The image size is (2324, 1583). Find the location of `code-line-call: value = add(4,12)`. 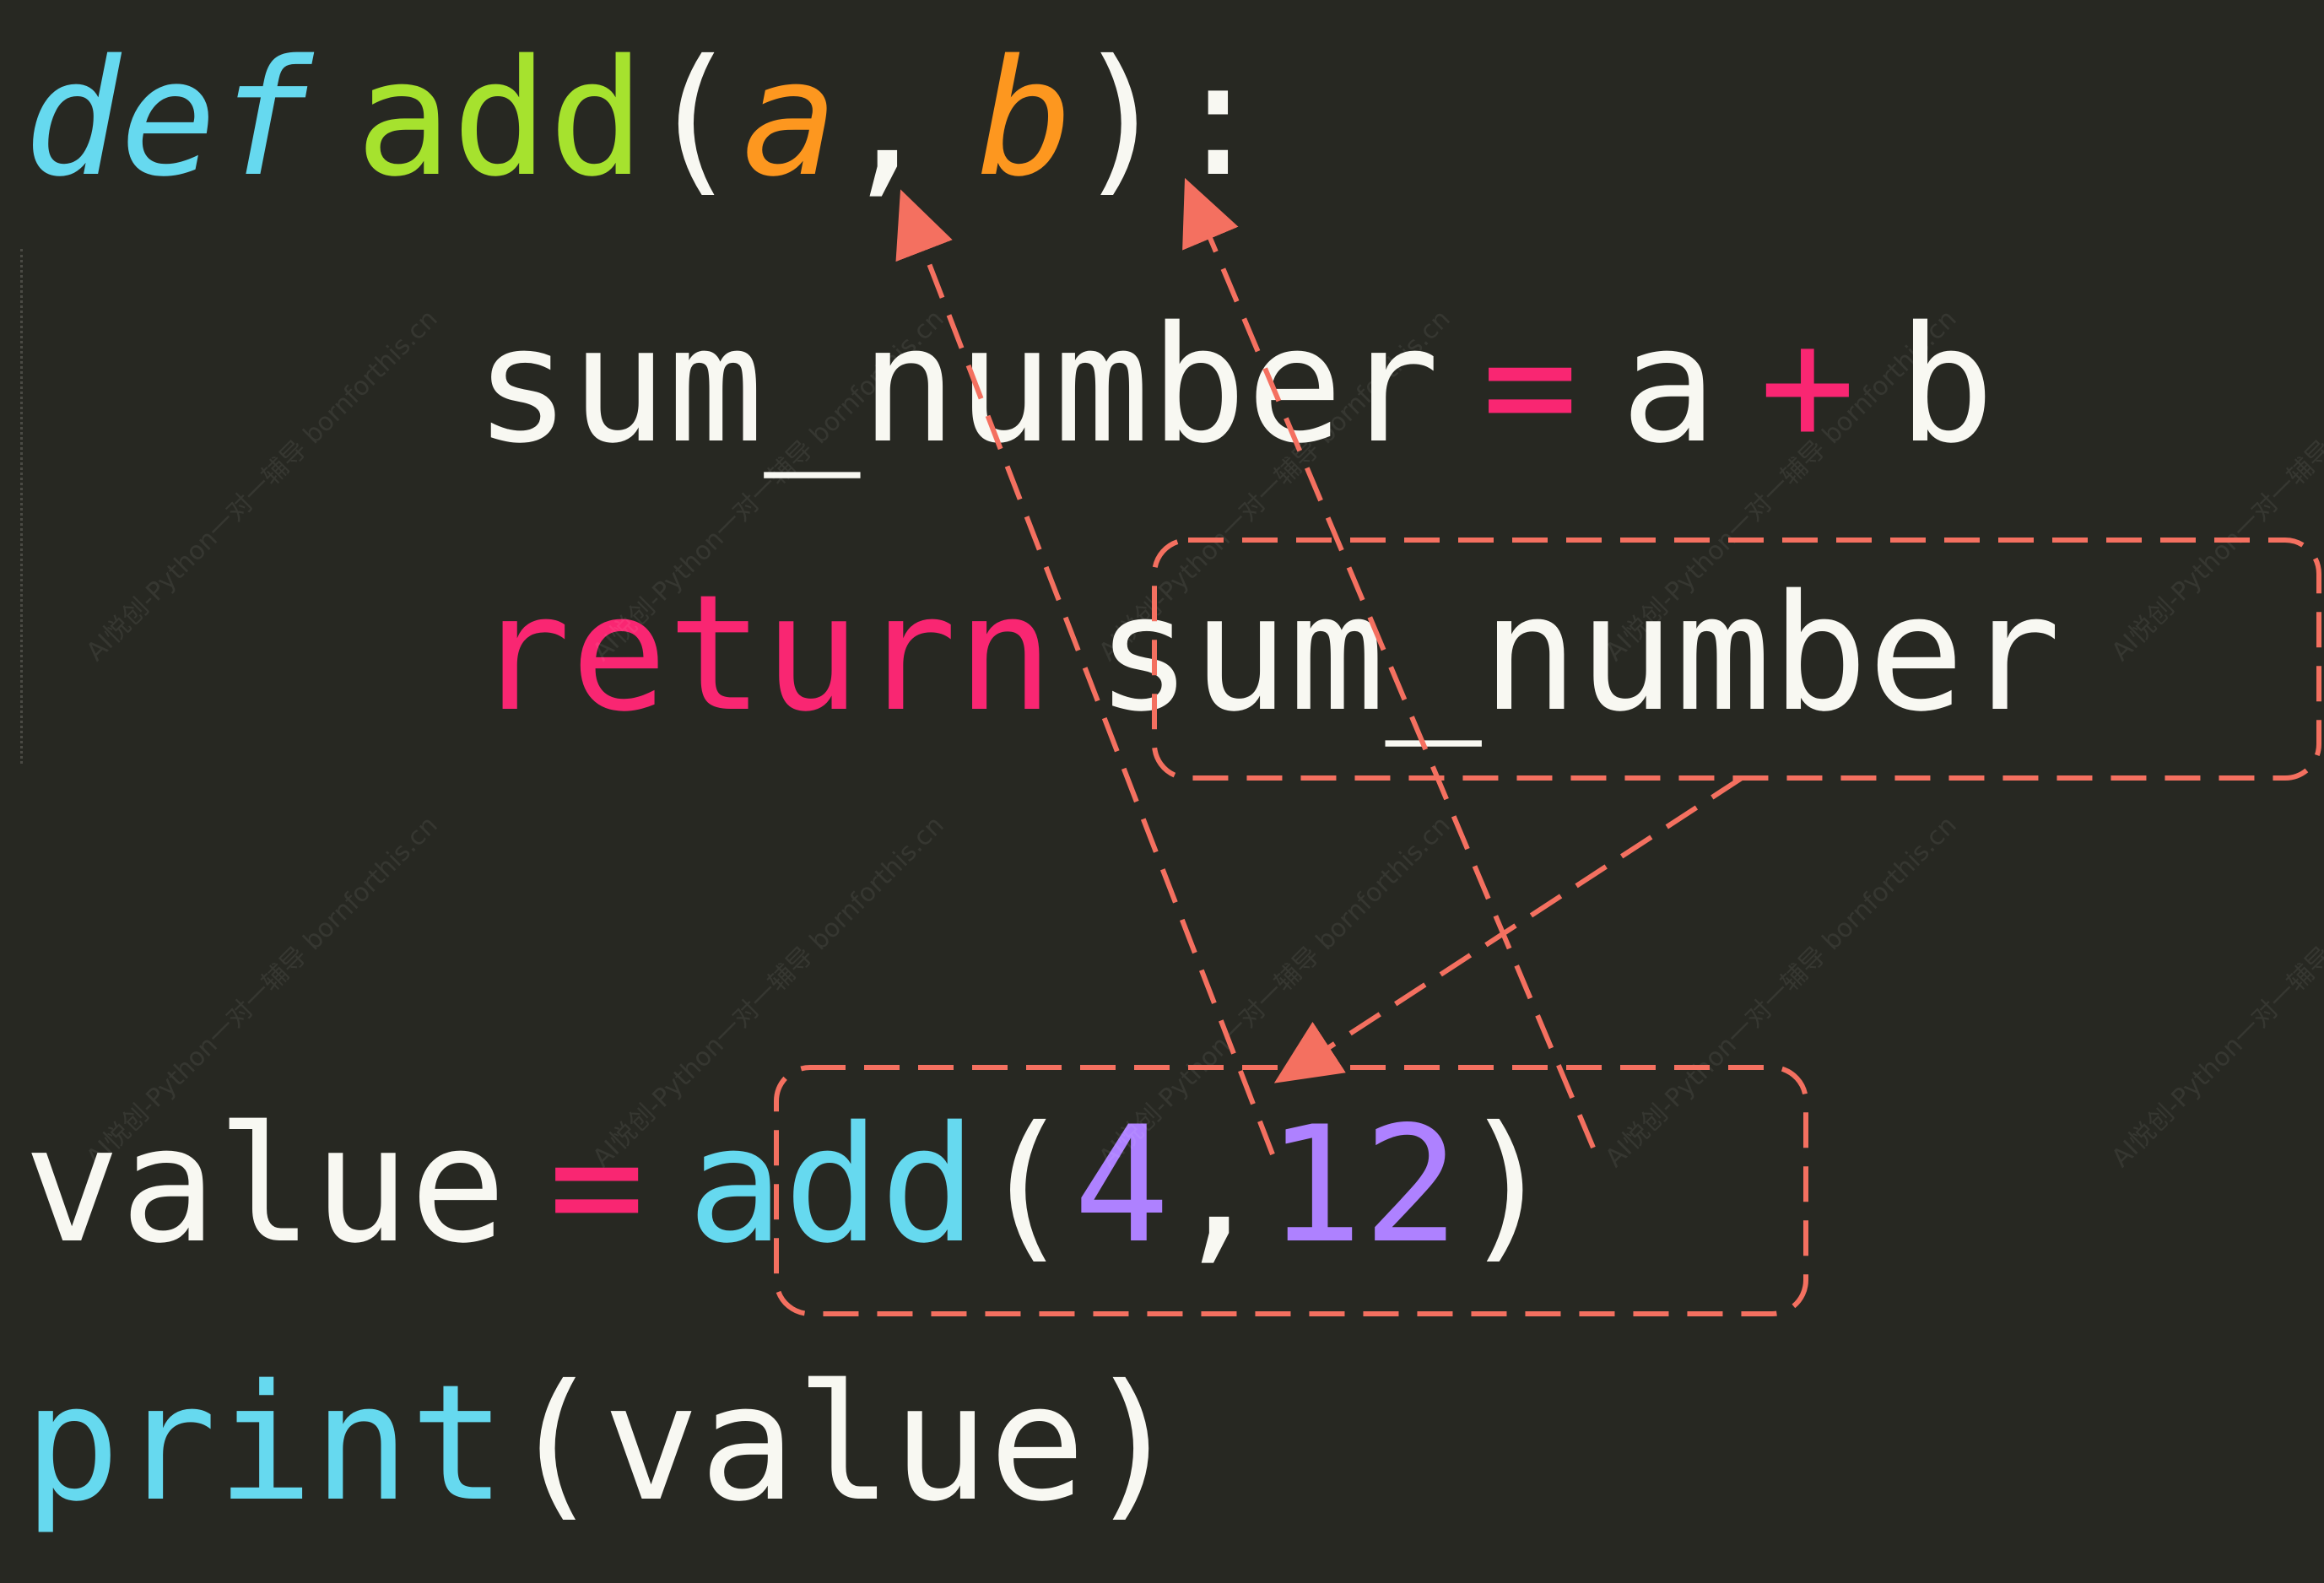

code-line-call: value = add(4,12) is located at coordinates (790, 1185).